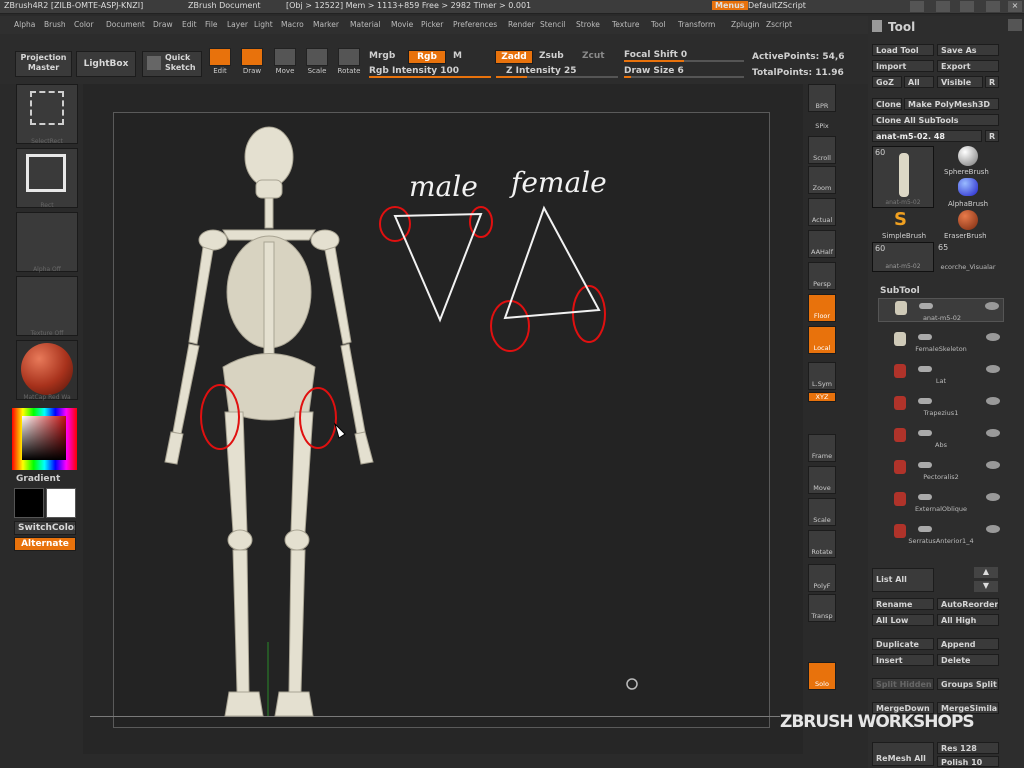 The height and width of the screenshot is (768, 1024). What do you see at coordinates (951, 104) in the screenshot?
I see `make-polymesh-button: Make PolyMesh3D` at bounding box center [951, 104].